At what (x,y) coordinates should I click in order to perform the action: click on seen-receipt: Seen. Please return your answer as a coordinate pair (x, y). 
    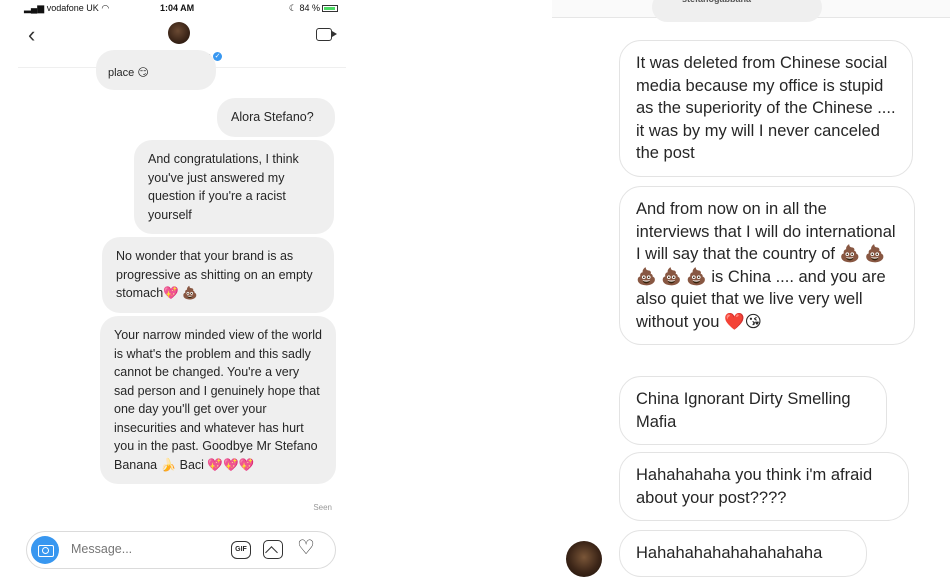
    Looking at the image, I should click on (322, 507).